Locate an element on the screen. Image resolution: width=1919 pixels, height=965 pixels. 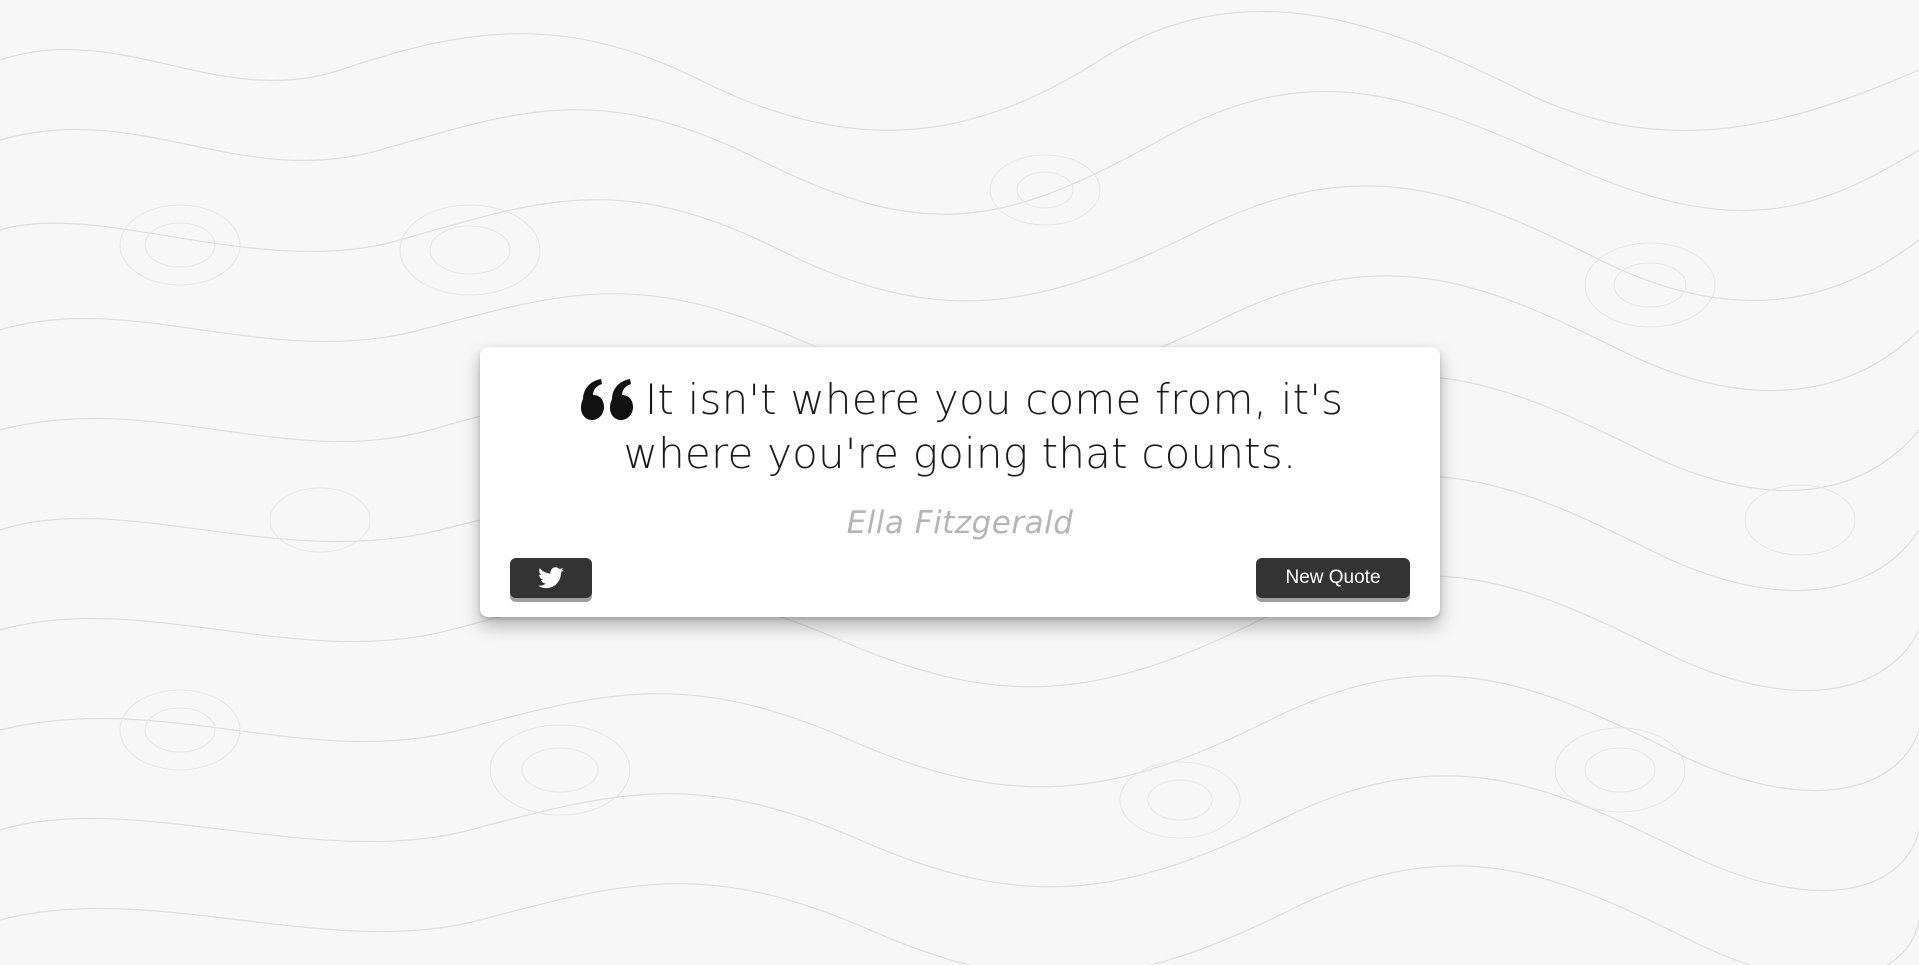
quote-author: Ella Fitzgerald is located at coordinates (960, 523).